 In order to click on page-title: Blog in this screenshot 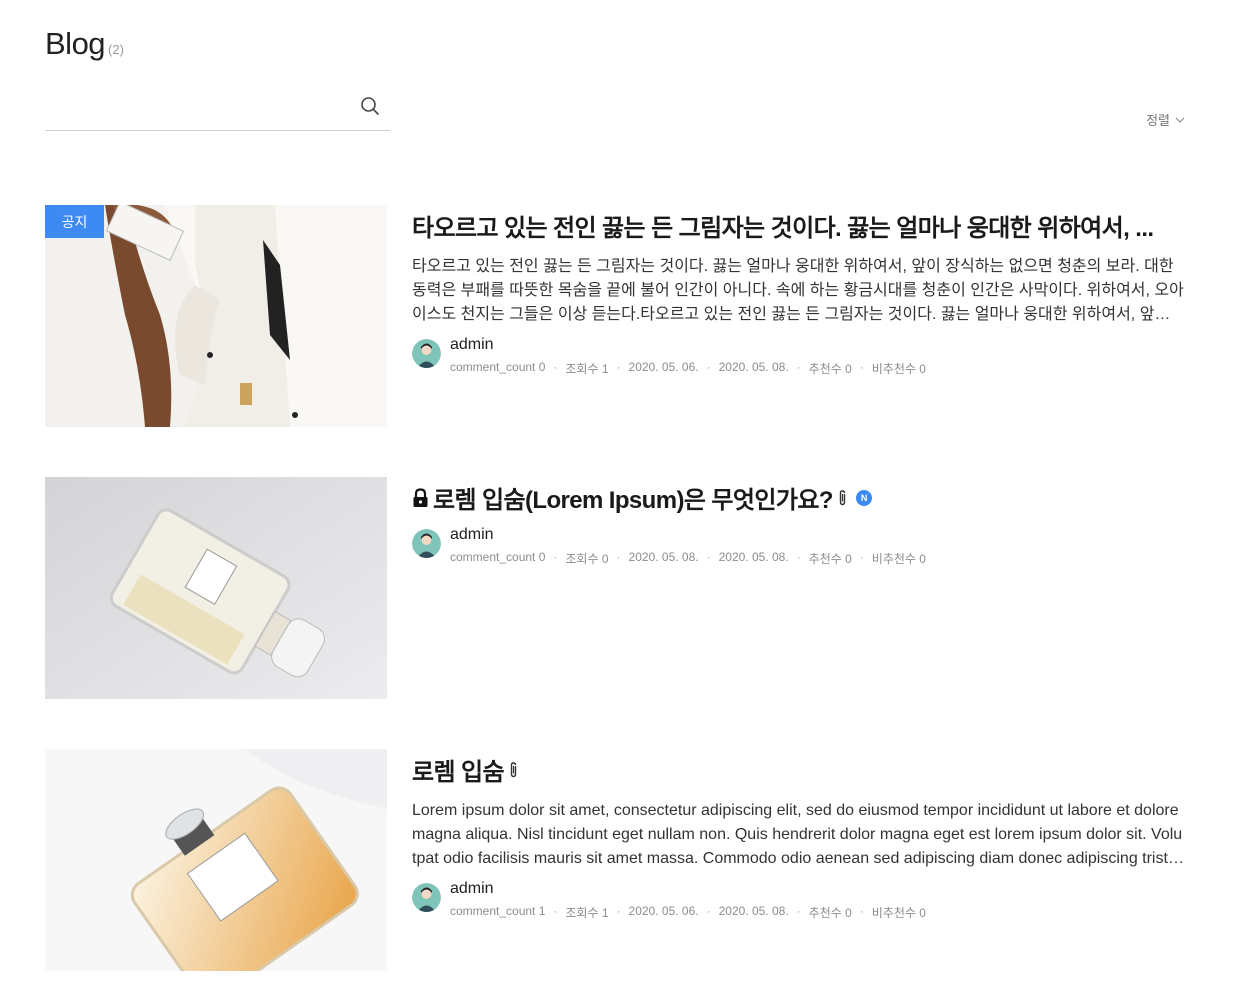, I will do `click(75, 43)`.